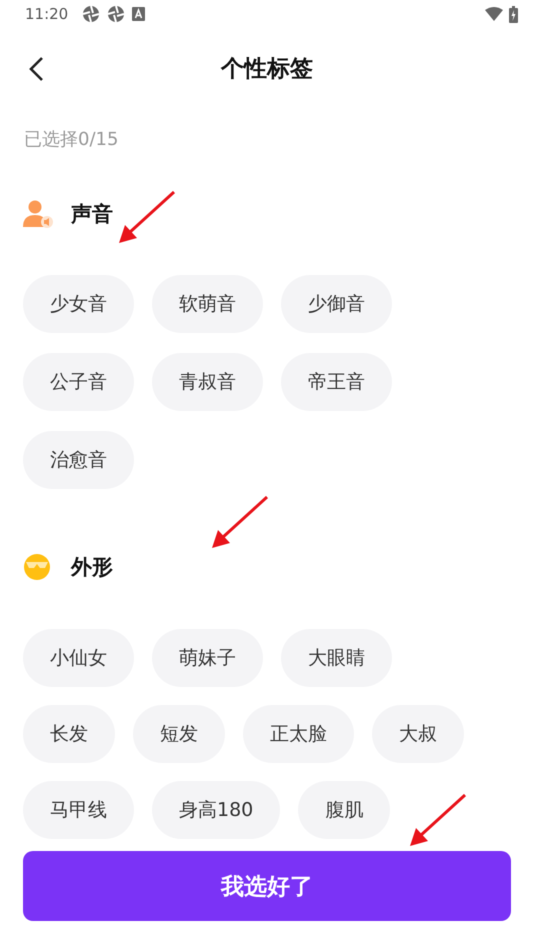 This screenshot has height=950, width=534. I want to click on selection-count: 已选择0/15, so click(72, 140).